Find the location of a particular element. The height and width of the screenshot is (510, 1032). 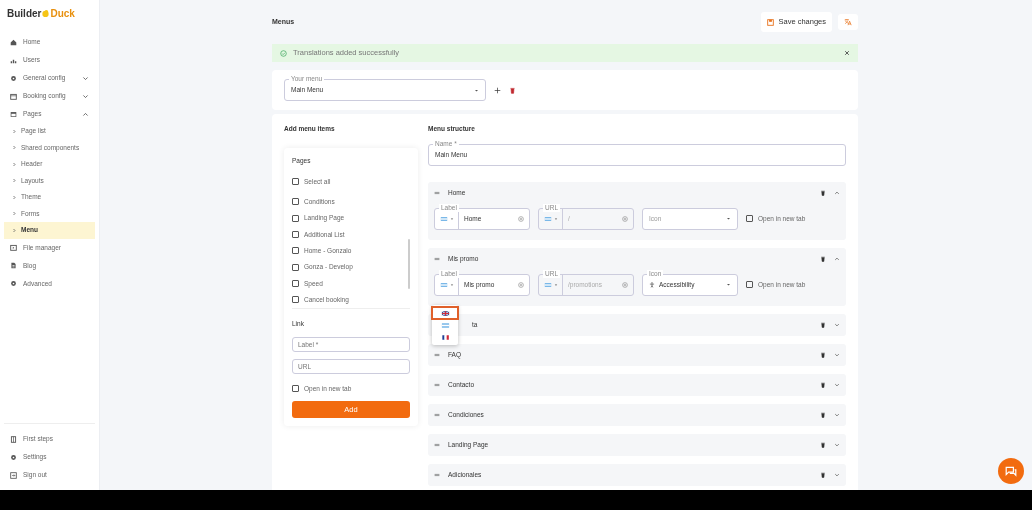

check-circle-icon is located at coordinates (283, 53).